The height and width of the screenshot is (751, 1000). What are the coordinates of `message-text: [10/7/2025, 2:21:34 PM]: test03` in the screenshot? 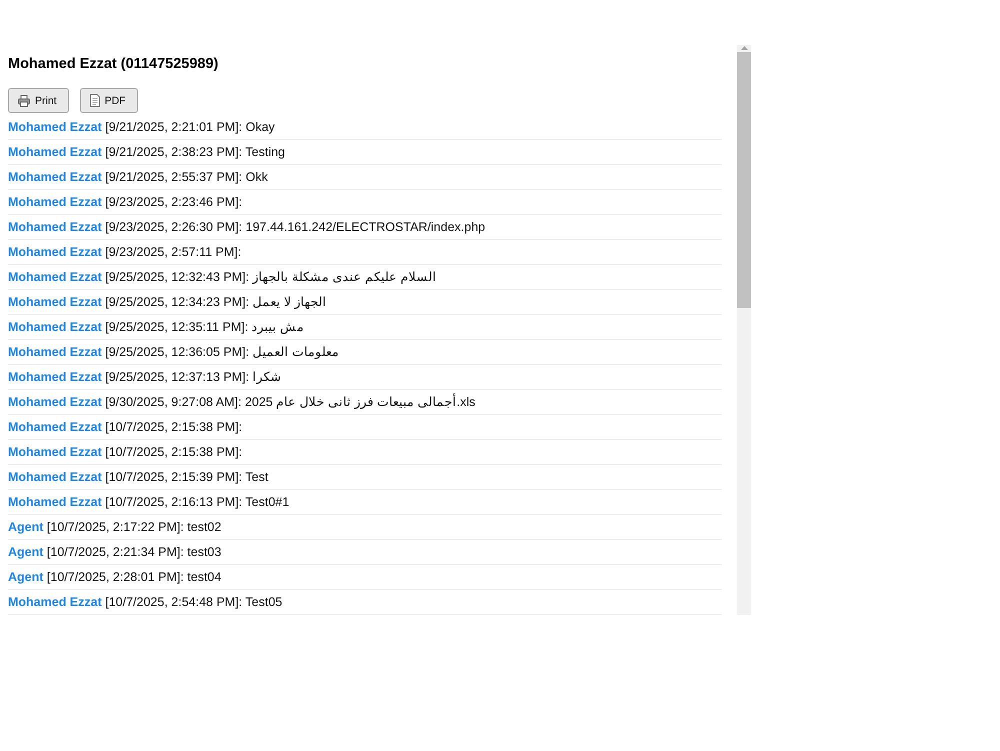 It's located at (134, 552).